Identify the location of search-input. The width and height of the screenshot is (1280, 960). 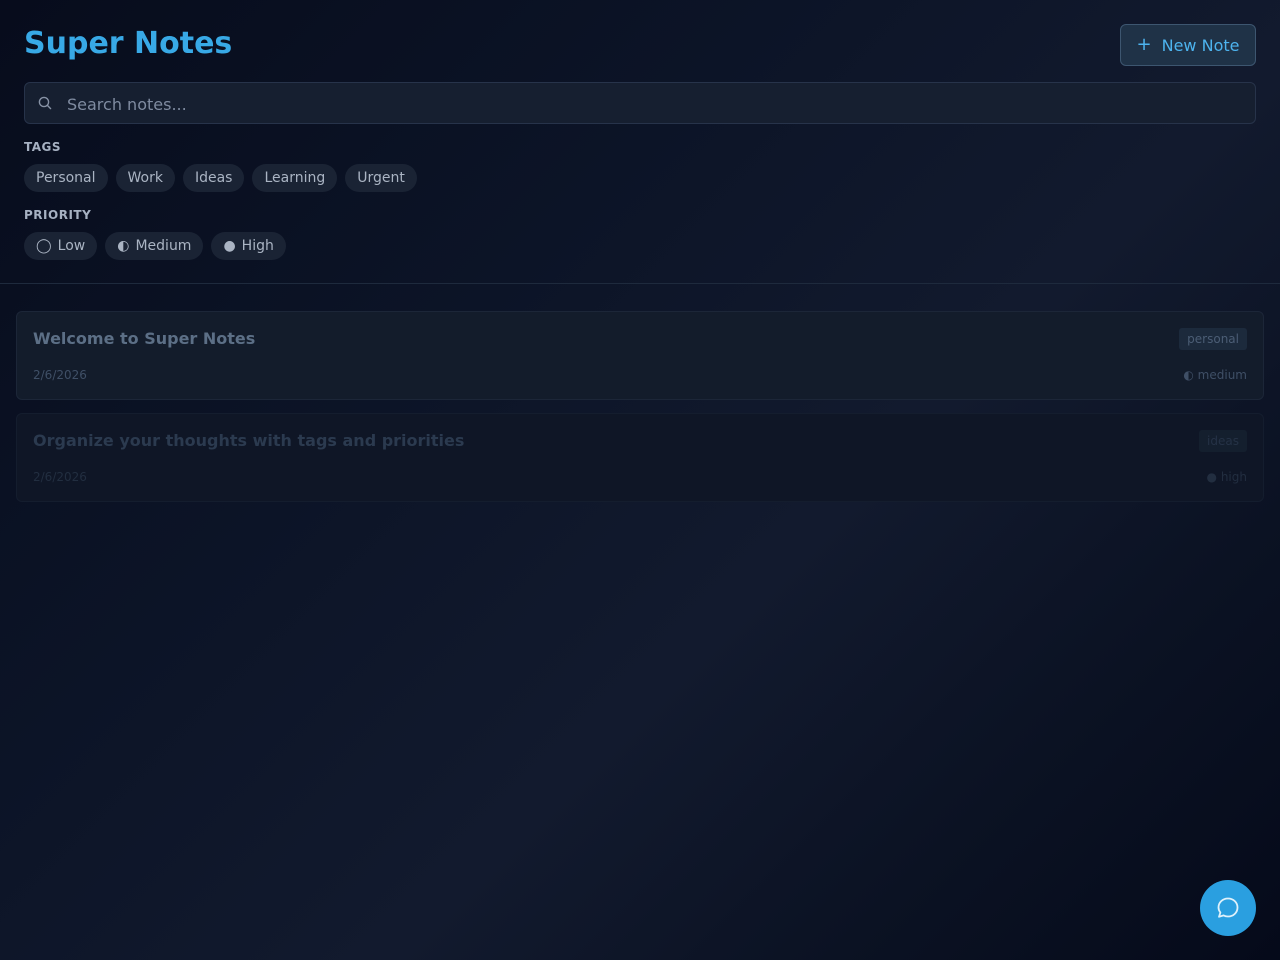
(657, 104).